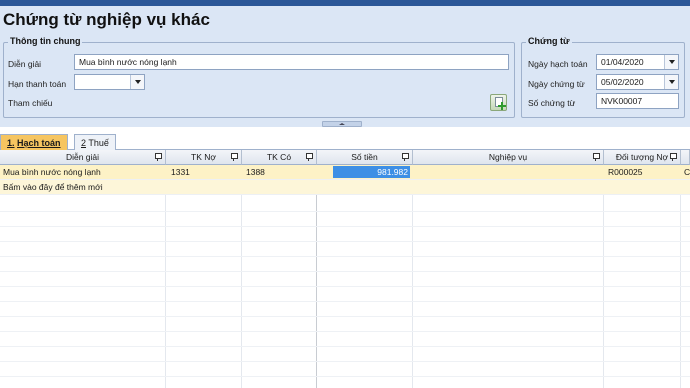 The height and width of the screenshot is (388, 690). I want to click on cell-credit-account: 1388, so click(255, 172).